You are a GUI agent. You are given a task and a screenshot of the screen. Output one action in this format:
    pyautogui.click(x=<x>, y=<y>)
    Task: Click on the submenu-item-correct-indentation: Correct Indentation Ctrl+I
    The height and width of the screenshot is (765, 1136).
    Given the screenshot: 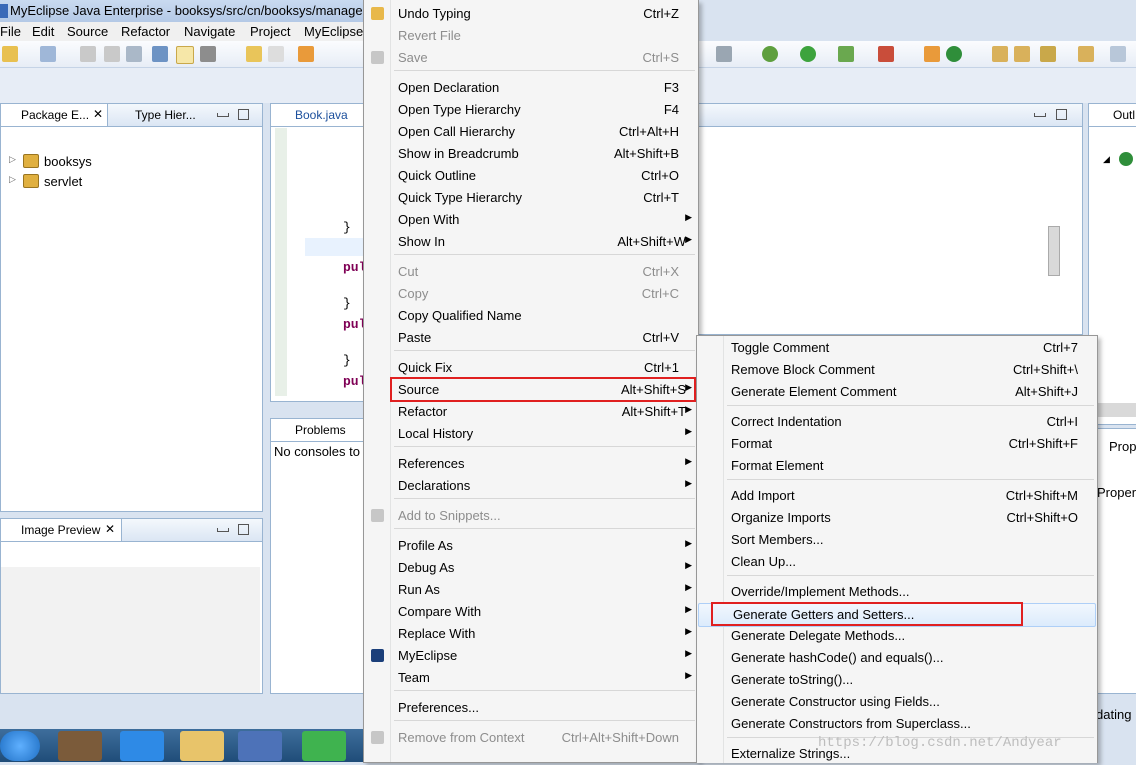 What is the action you would take?
    pyautogui.click(x=897, y=422)
    